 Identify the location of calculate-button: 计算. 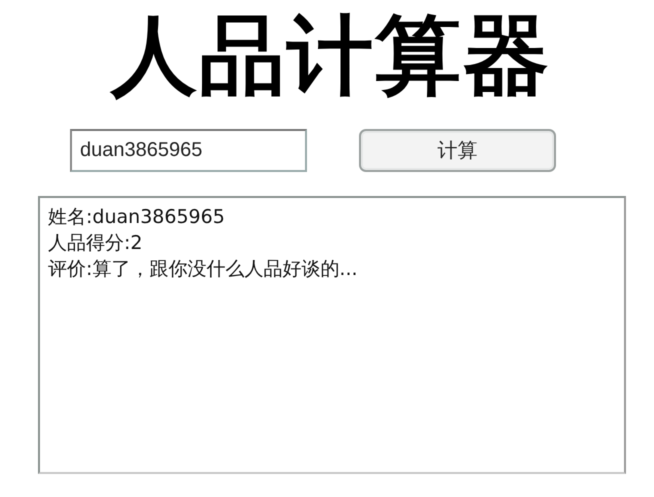
(457, 150).